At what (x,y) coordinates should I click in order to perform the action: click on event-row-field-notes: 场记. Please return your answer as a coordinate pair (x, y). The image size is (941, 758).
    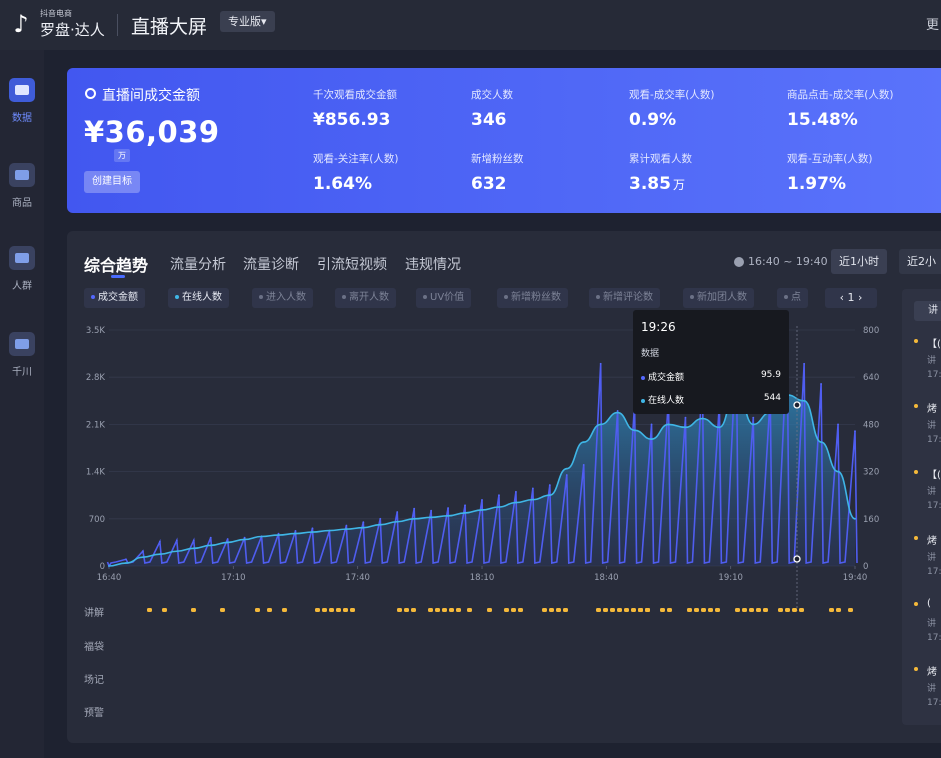
    Looking at the image, I should click on (94, 680).